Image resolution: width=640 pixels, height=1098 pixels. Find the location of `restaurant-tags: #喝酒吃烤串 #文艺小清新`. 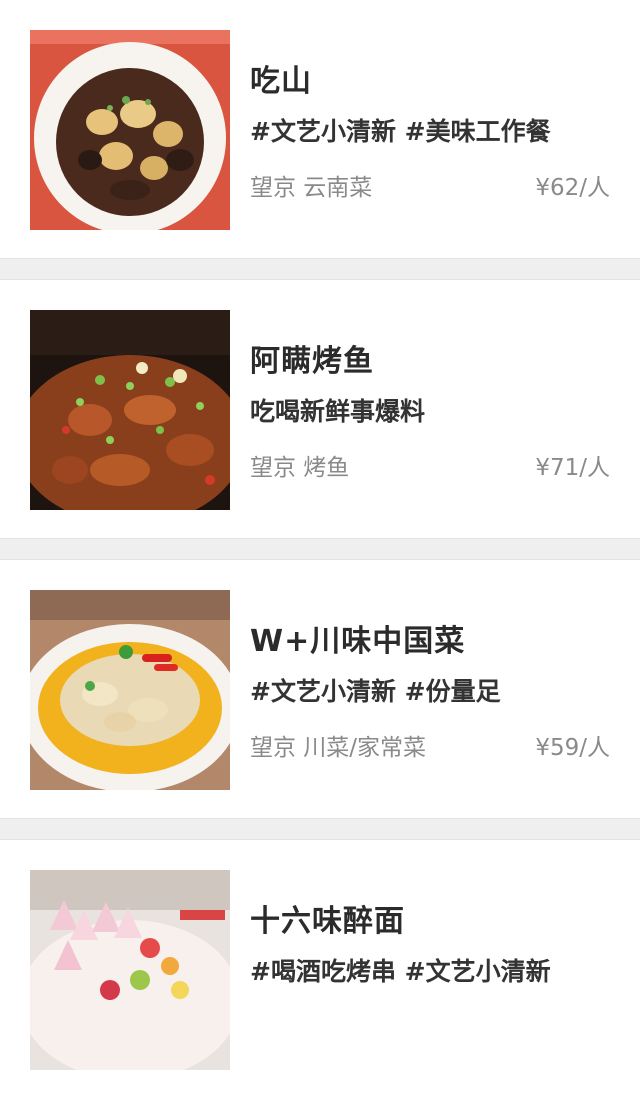

restaurant-tags: #喝酒吃烤串 #文艺小清新 is located at coordinates (400, 971).